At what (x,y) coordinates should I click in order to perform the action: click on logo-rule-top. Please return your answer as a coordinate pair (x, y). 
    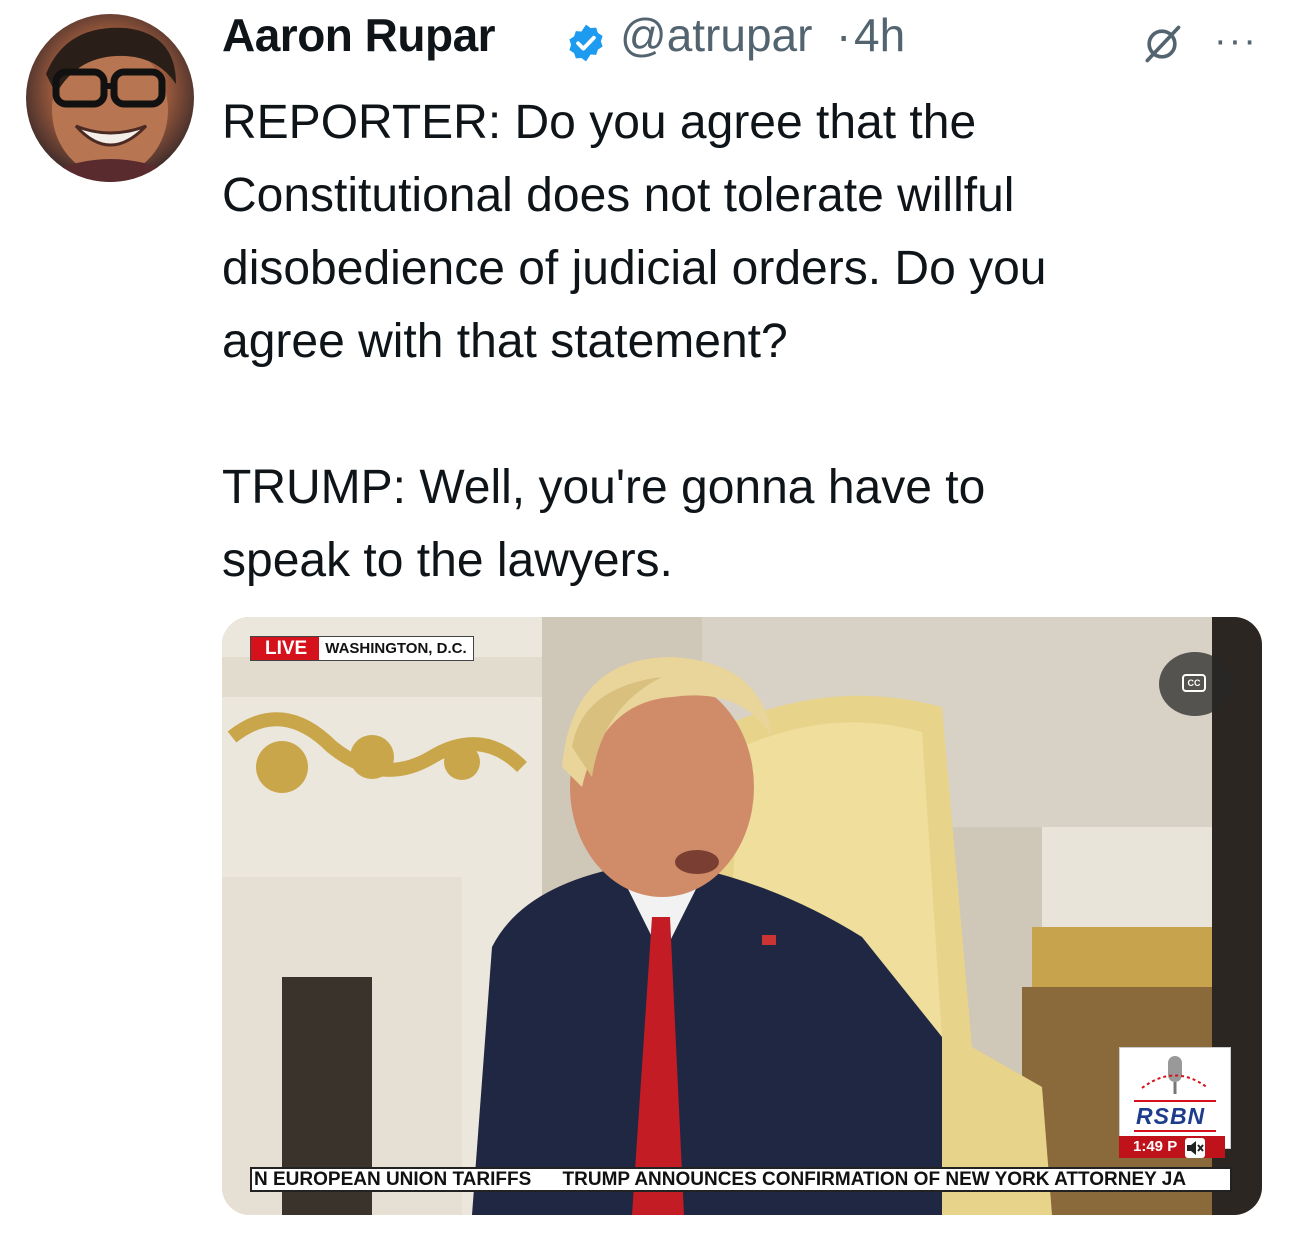
    Looking at the image, I should click on (1175, 1101).